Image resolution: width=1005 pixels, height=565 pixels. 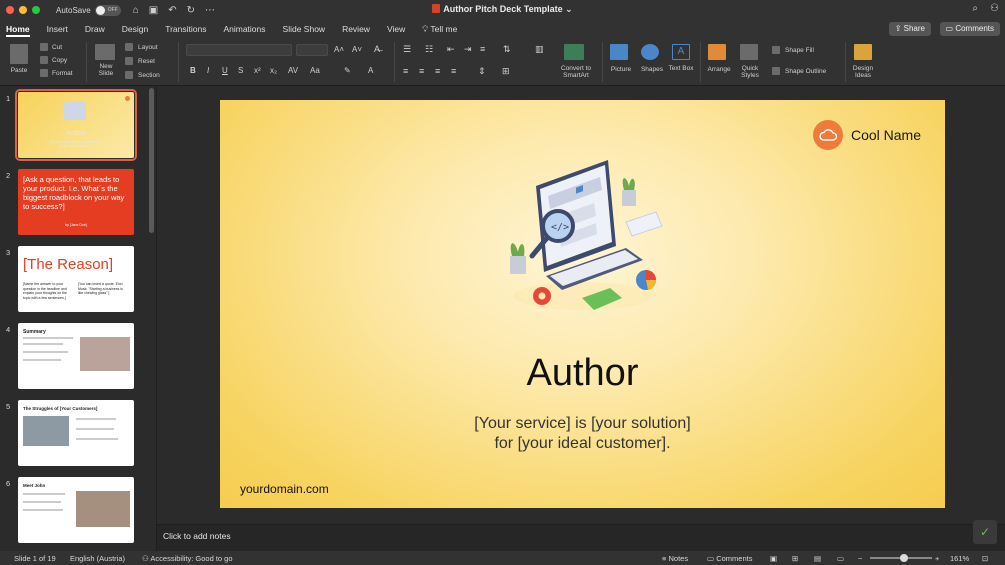 What do you see at coordinates (675, 558) in the screenshot?
I see `notes-toggle: ≡ Notes` at bounding box center [675, 558].